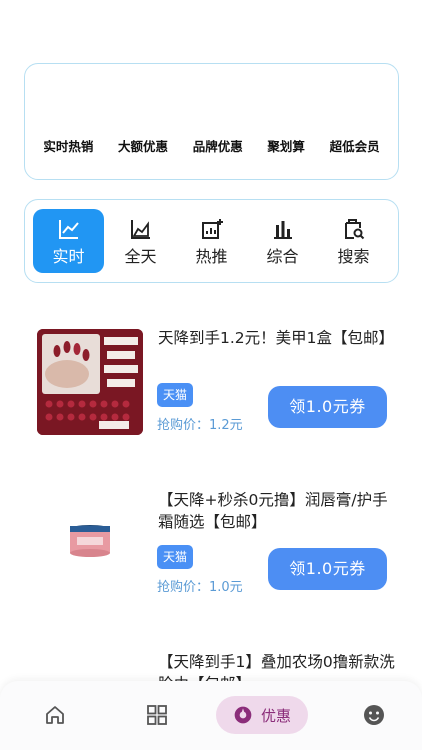 This screenshot has width=422, height=750. Describe the element at coordinates (90, 382) in the screenshot. I see `product-image-nails` at that location.